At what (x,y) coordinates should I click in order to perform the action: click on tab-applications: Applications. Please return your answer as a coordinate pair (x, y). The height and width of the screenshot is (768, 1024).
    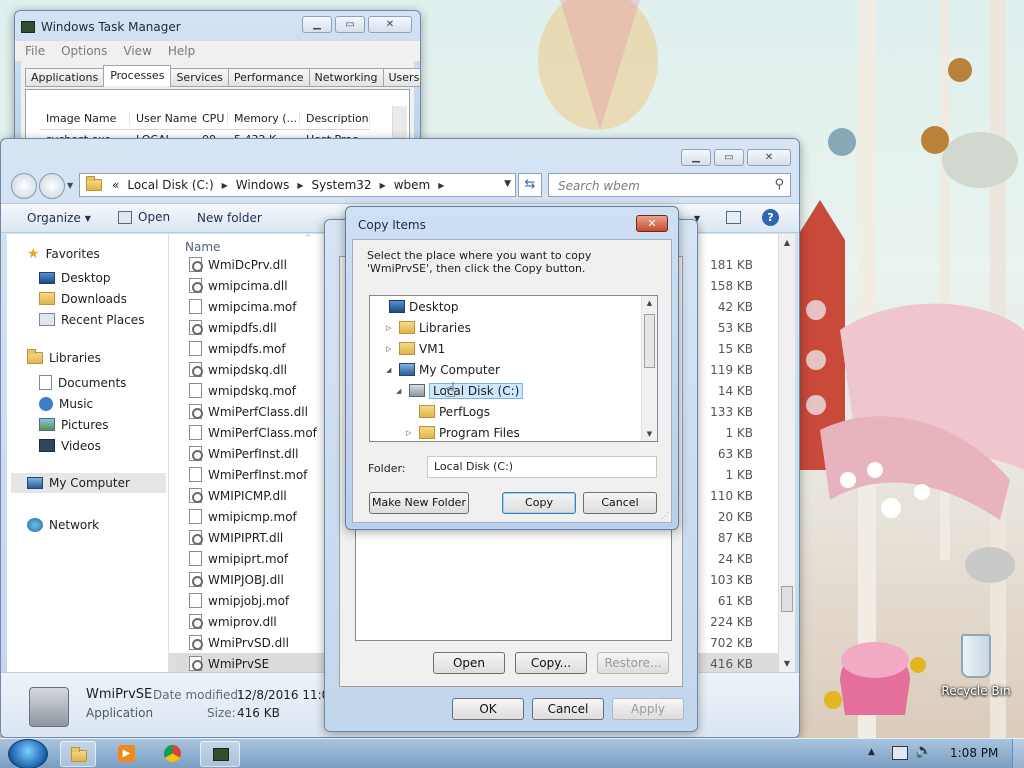
    Looking at the image, I should click on (65, 77).